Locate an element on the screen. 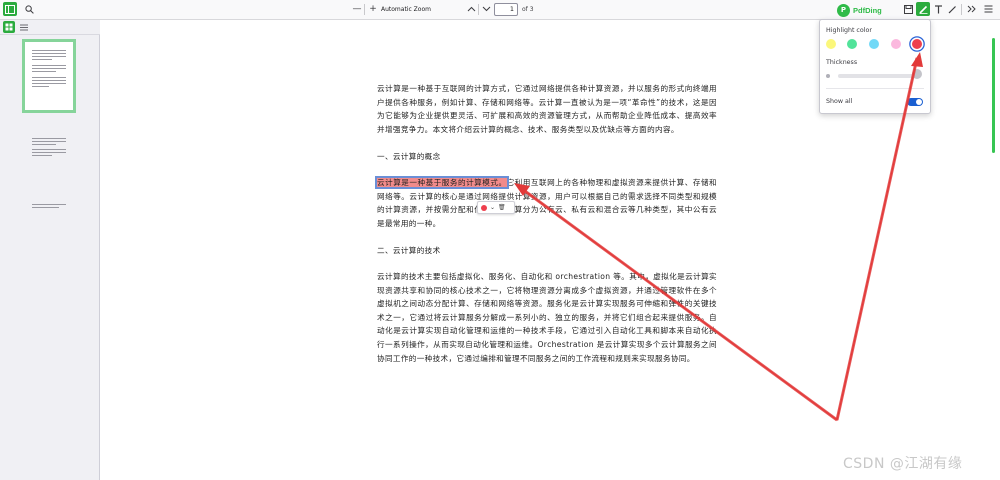  thickness-max-icon is located at coordinates (917, 74).